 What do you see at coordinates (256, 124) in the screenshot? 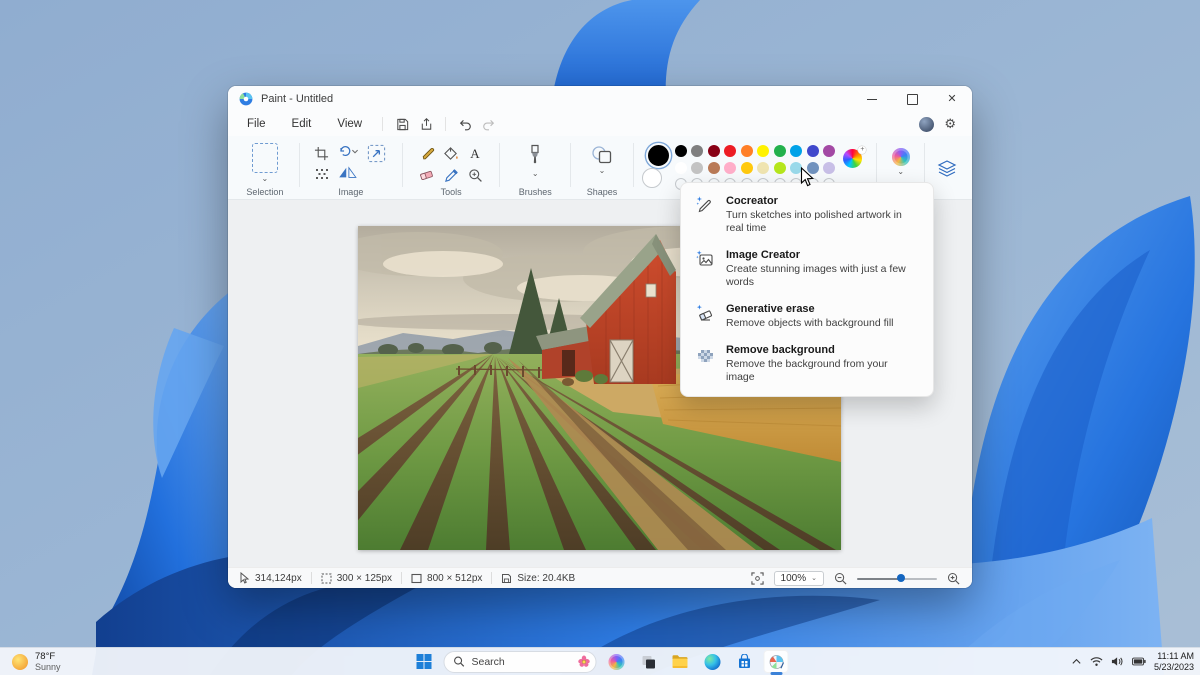
I see `menu-file: File` at bounding box center [256, 124].